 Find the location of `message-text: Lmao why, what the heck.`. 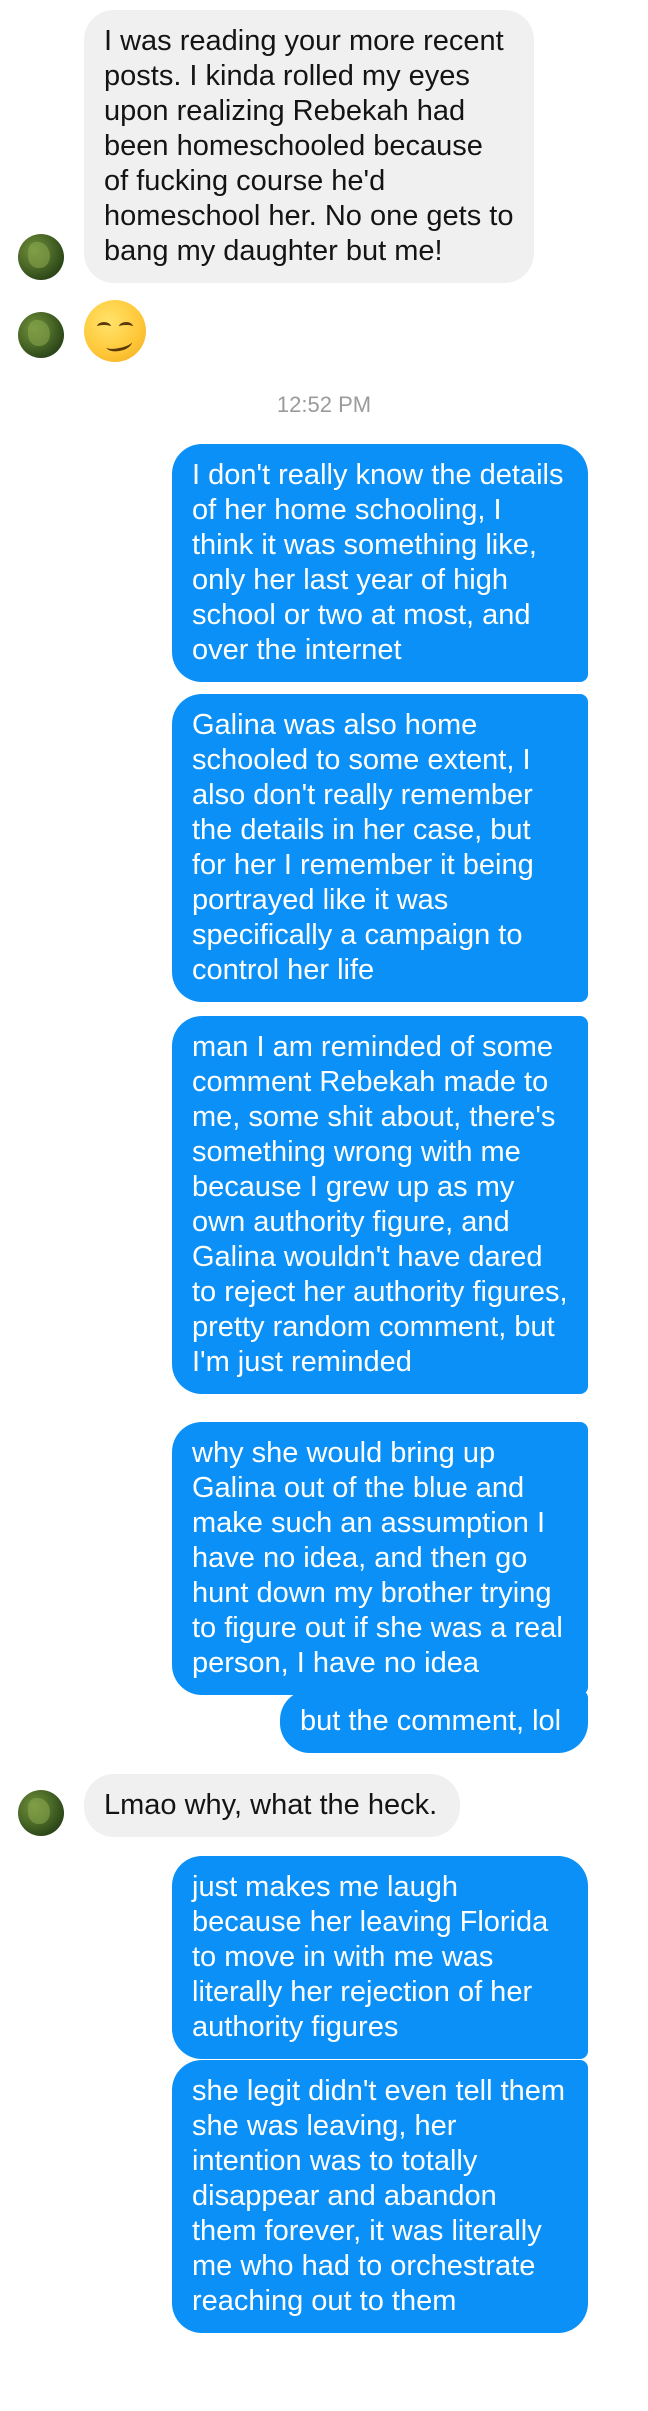

message-text: Lmao why, what the heck. is located at coordinates (271, 1805).